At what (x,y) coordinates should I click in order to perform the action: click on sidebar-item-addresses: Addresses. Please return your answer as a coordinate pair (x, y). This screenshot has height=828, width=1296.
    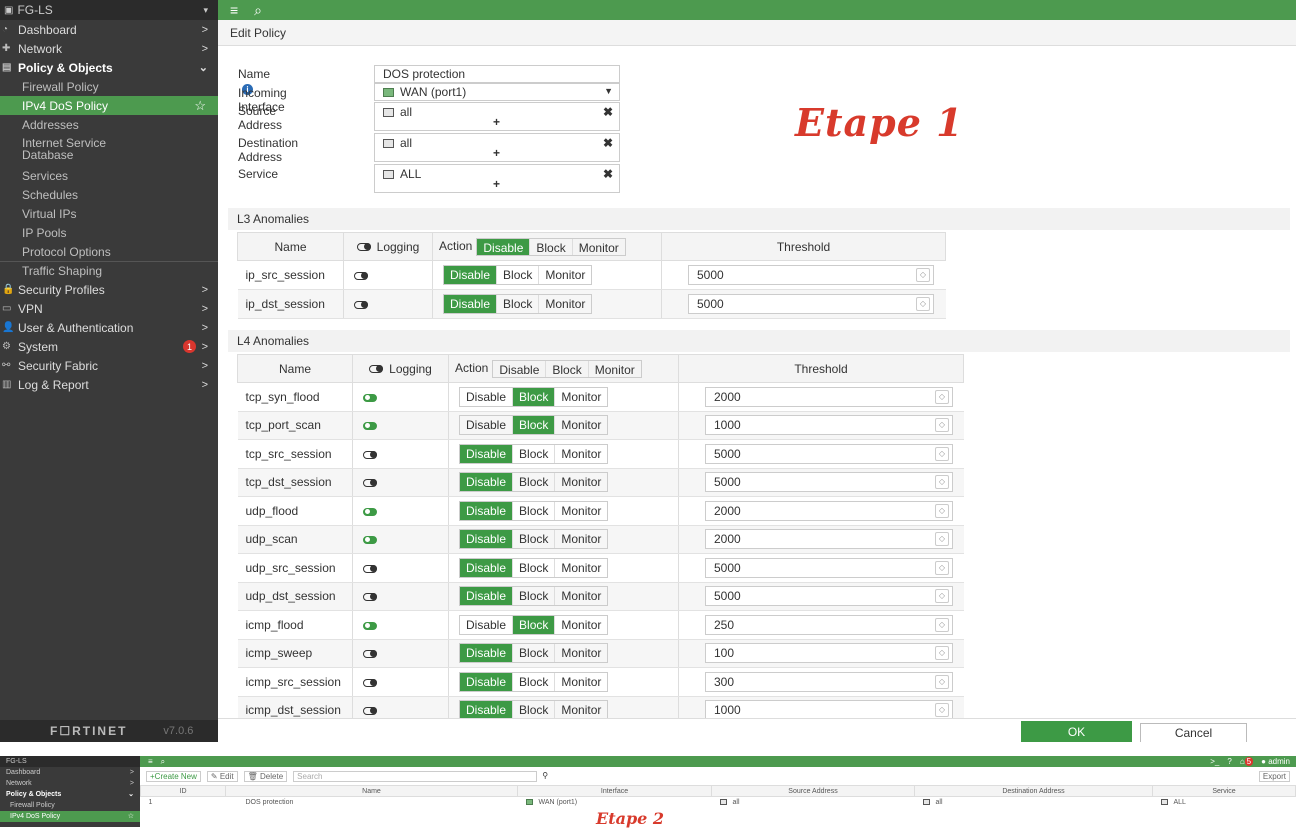
    Looking at the image, I should click on (109, 124).